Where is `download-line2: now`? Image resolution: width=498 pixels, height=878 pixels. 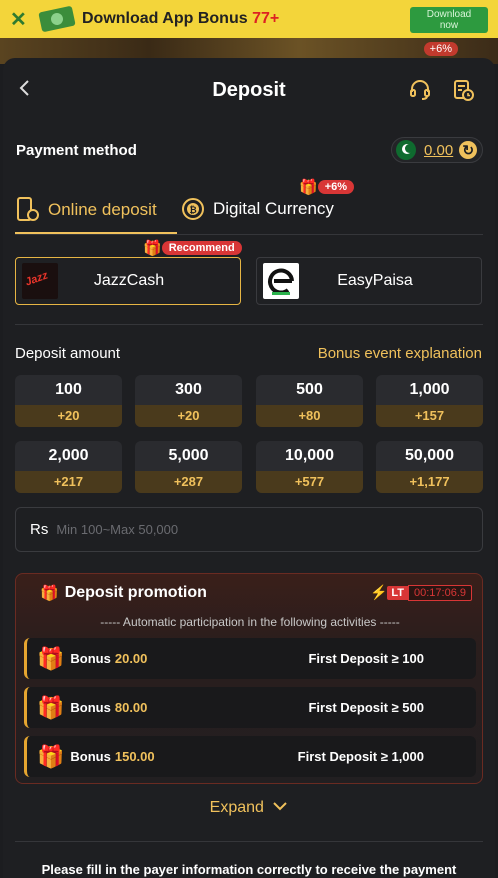
download-line2: now is located at coordinates (449, 25).